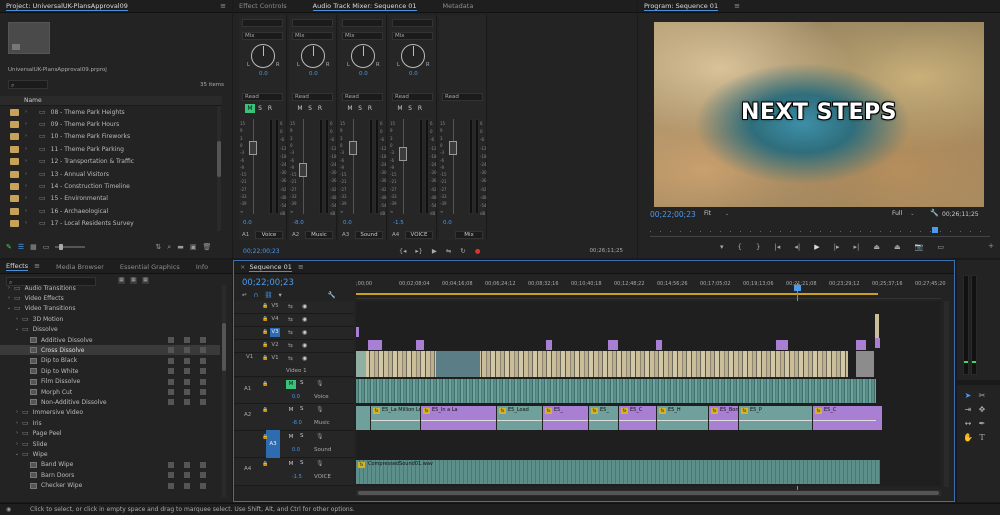  Describe the element at coordinates (775, 418) in the screenshot. I see `audio-clip-music: fx E5_P` at that location.